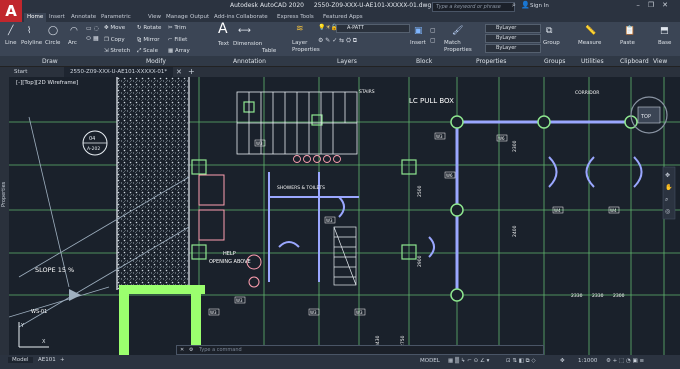 The height and width of the screenshot is (369, 680). I want to click on layer-properties-icon: ≋, so click(300, 29).